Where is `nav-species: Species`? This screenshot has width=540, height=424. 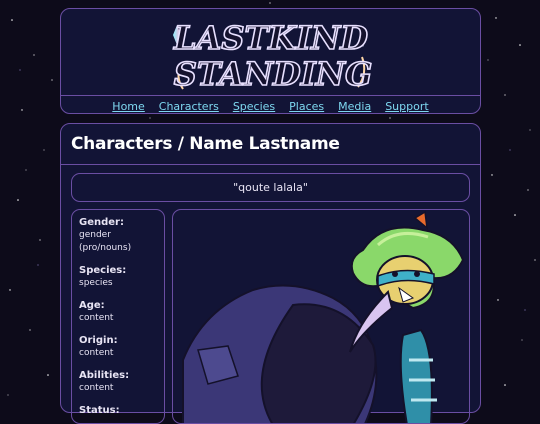 nav-species: Species is located at coordinates (254, 106).